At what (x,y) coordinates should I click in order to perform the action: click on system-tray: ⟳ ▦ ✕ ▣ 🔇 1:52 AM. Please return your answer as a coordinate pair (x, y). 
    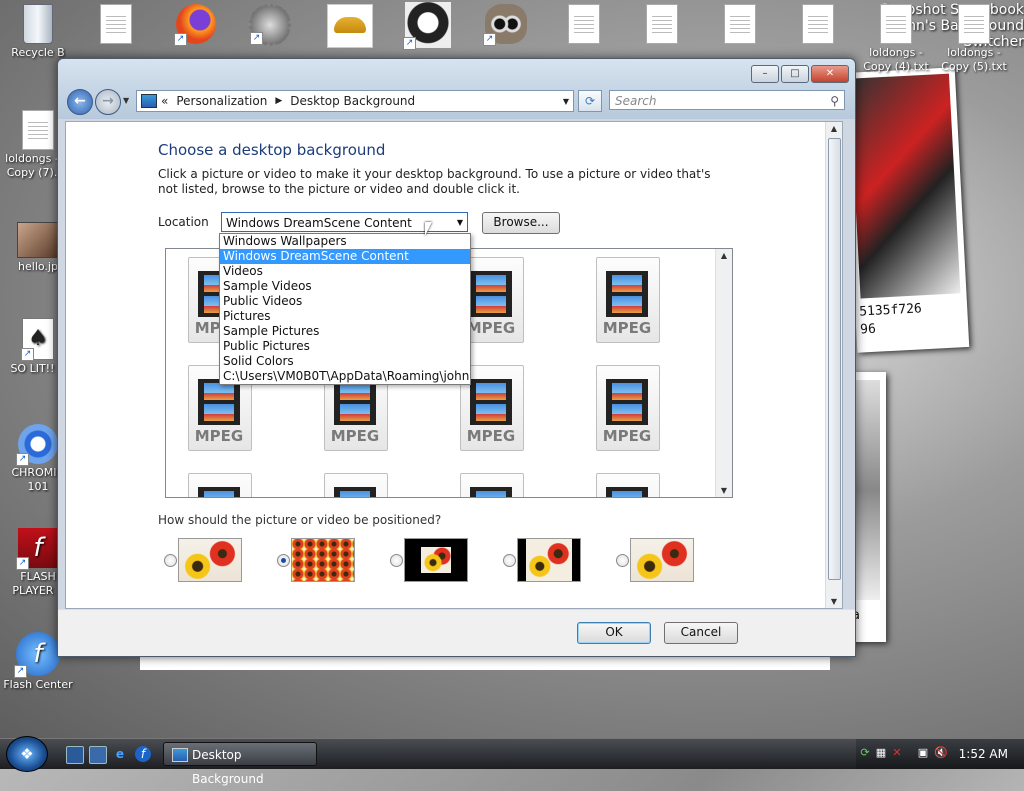
    Looking at the image, I should click on (940, 754).